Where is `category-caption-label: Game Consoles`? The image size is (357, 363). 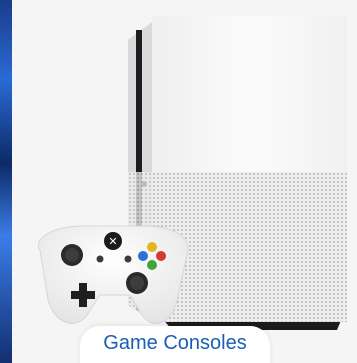
category-caption-label: Game Consoles is located at coordinates (174, 343).